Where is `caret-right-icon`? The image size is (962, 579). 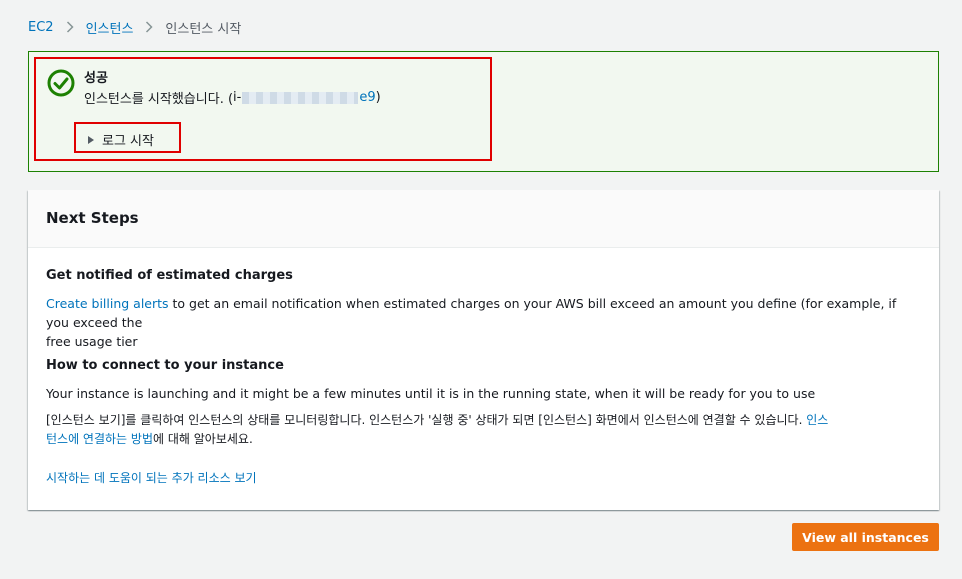
caret-right-icon is located at coordinates (91, 140).